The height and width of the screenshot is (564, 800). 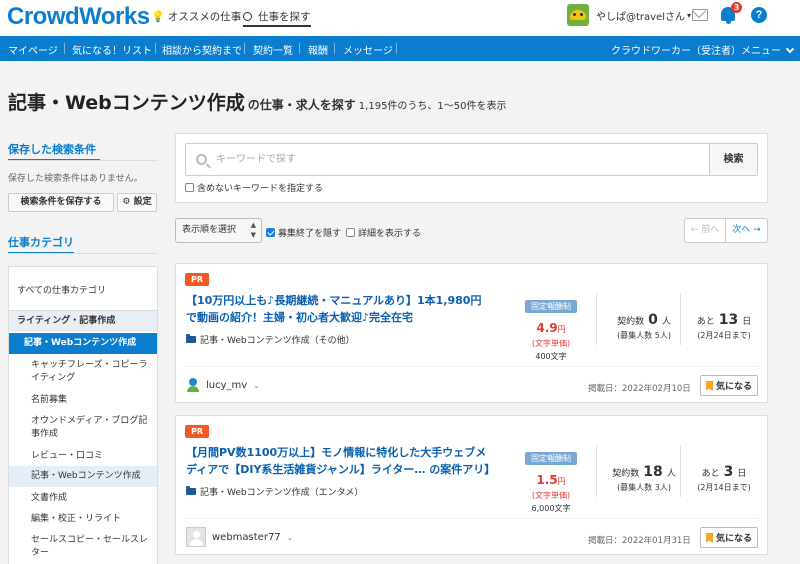 I want to click on category-sales-copy: セールスコピー・セールスレ ター, so click(x=89, y=547).